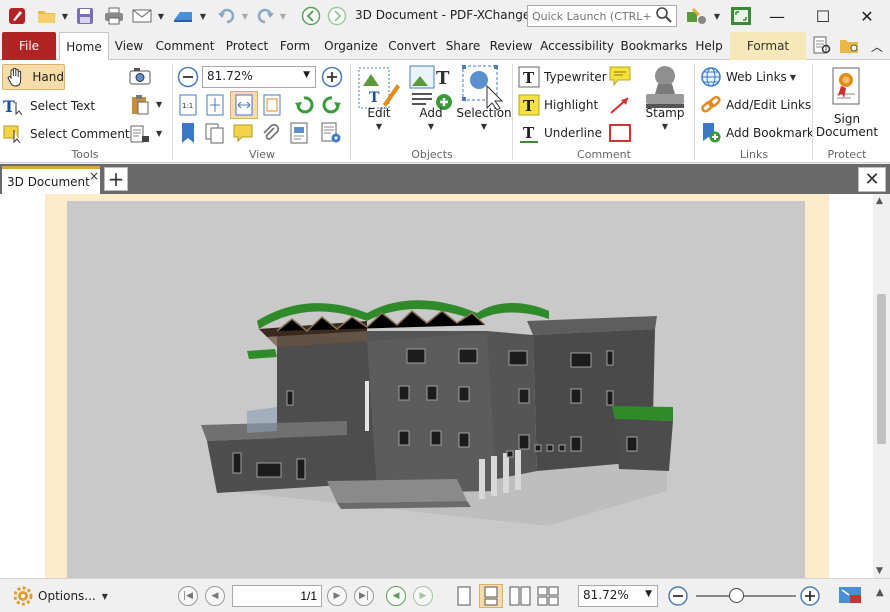 This screenshot has height=612, width=890. Describe the element at coordinates (47, 16) in the screenshot. I see `open-folder-icon` at that location.